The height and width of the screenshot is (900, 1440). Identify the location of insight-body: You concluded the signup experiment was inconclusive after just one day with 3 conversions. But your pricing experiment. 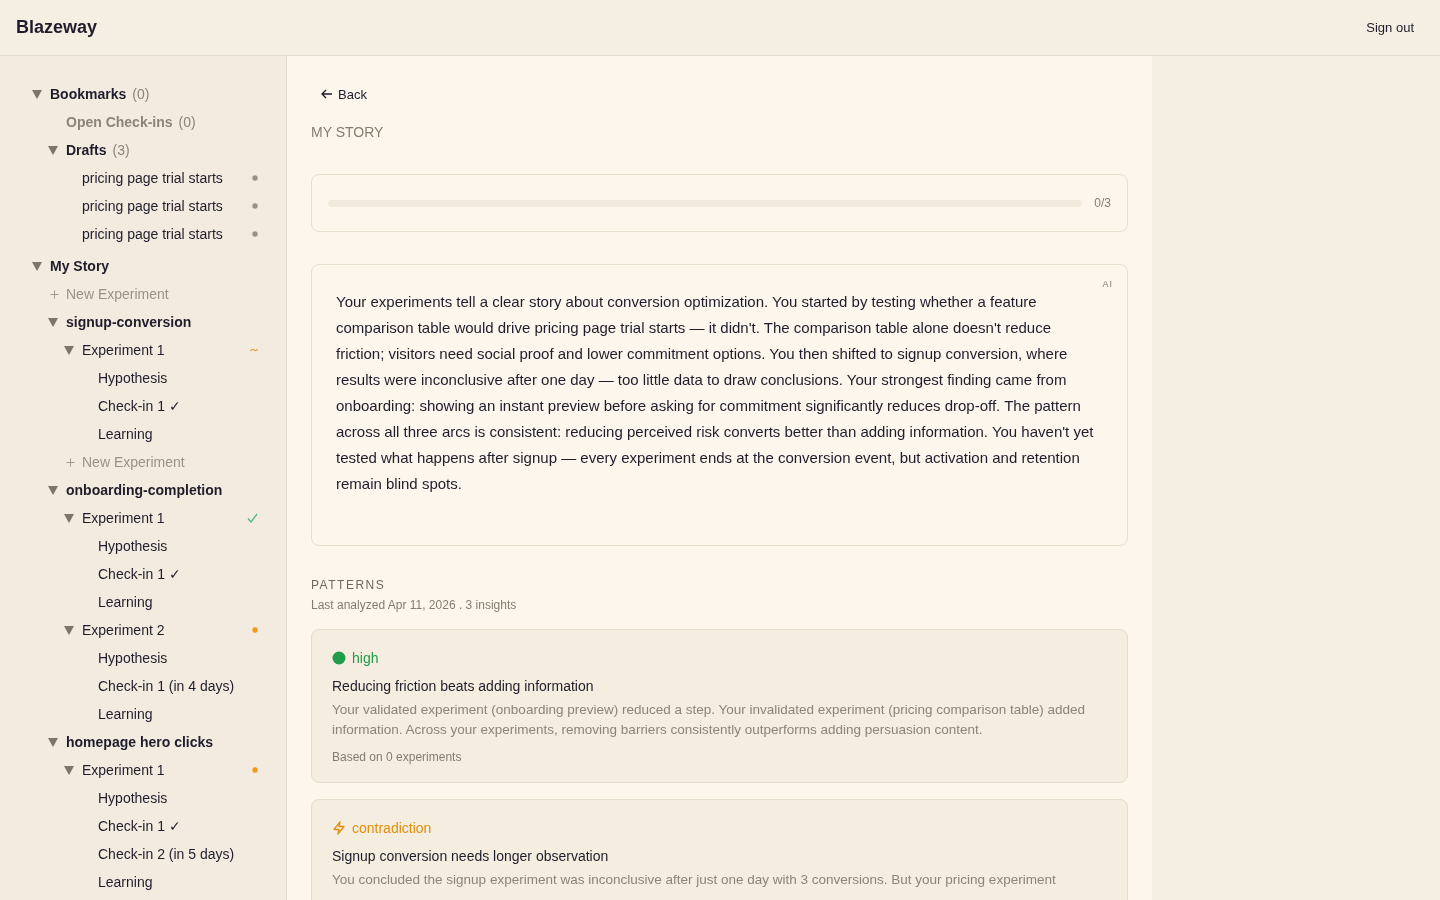
(694, 880).